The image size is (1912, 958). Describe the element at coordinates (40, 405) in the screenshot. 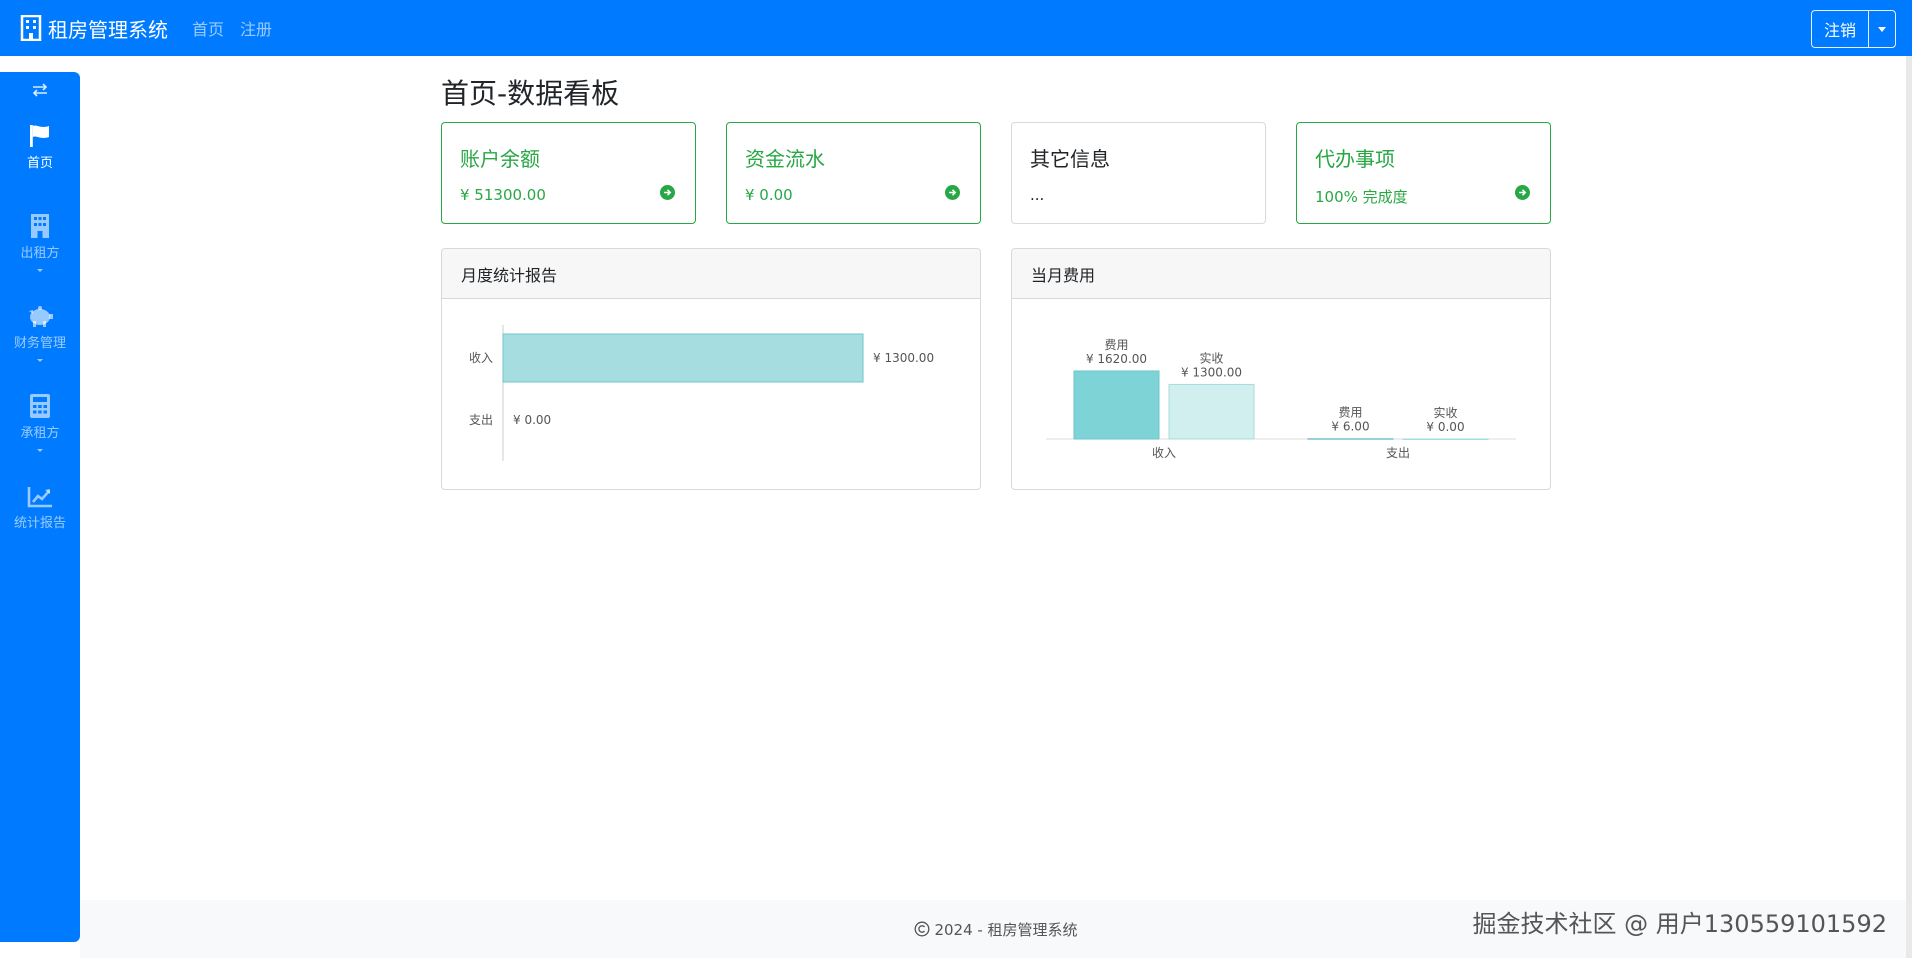

I see `calculator-icon` at that location.